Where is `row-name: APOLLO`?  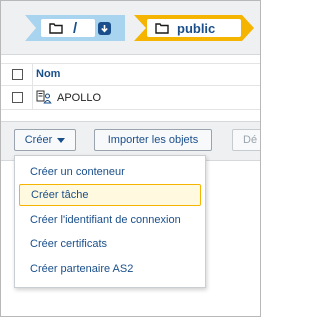 row-name: APOLLO is located at coordinates (79, 98).